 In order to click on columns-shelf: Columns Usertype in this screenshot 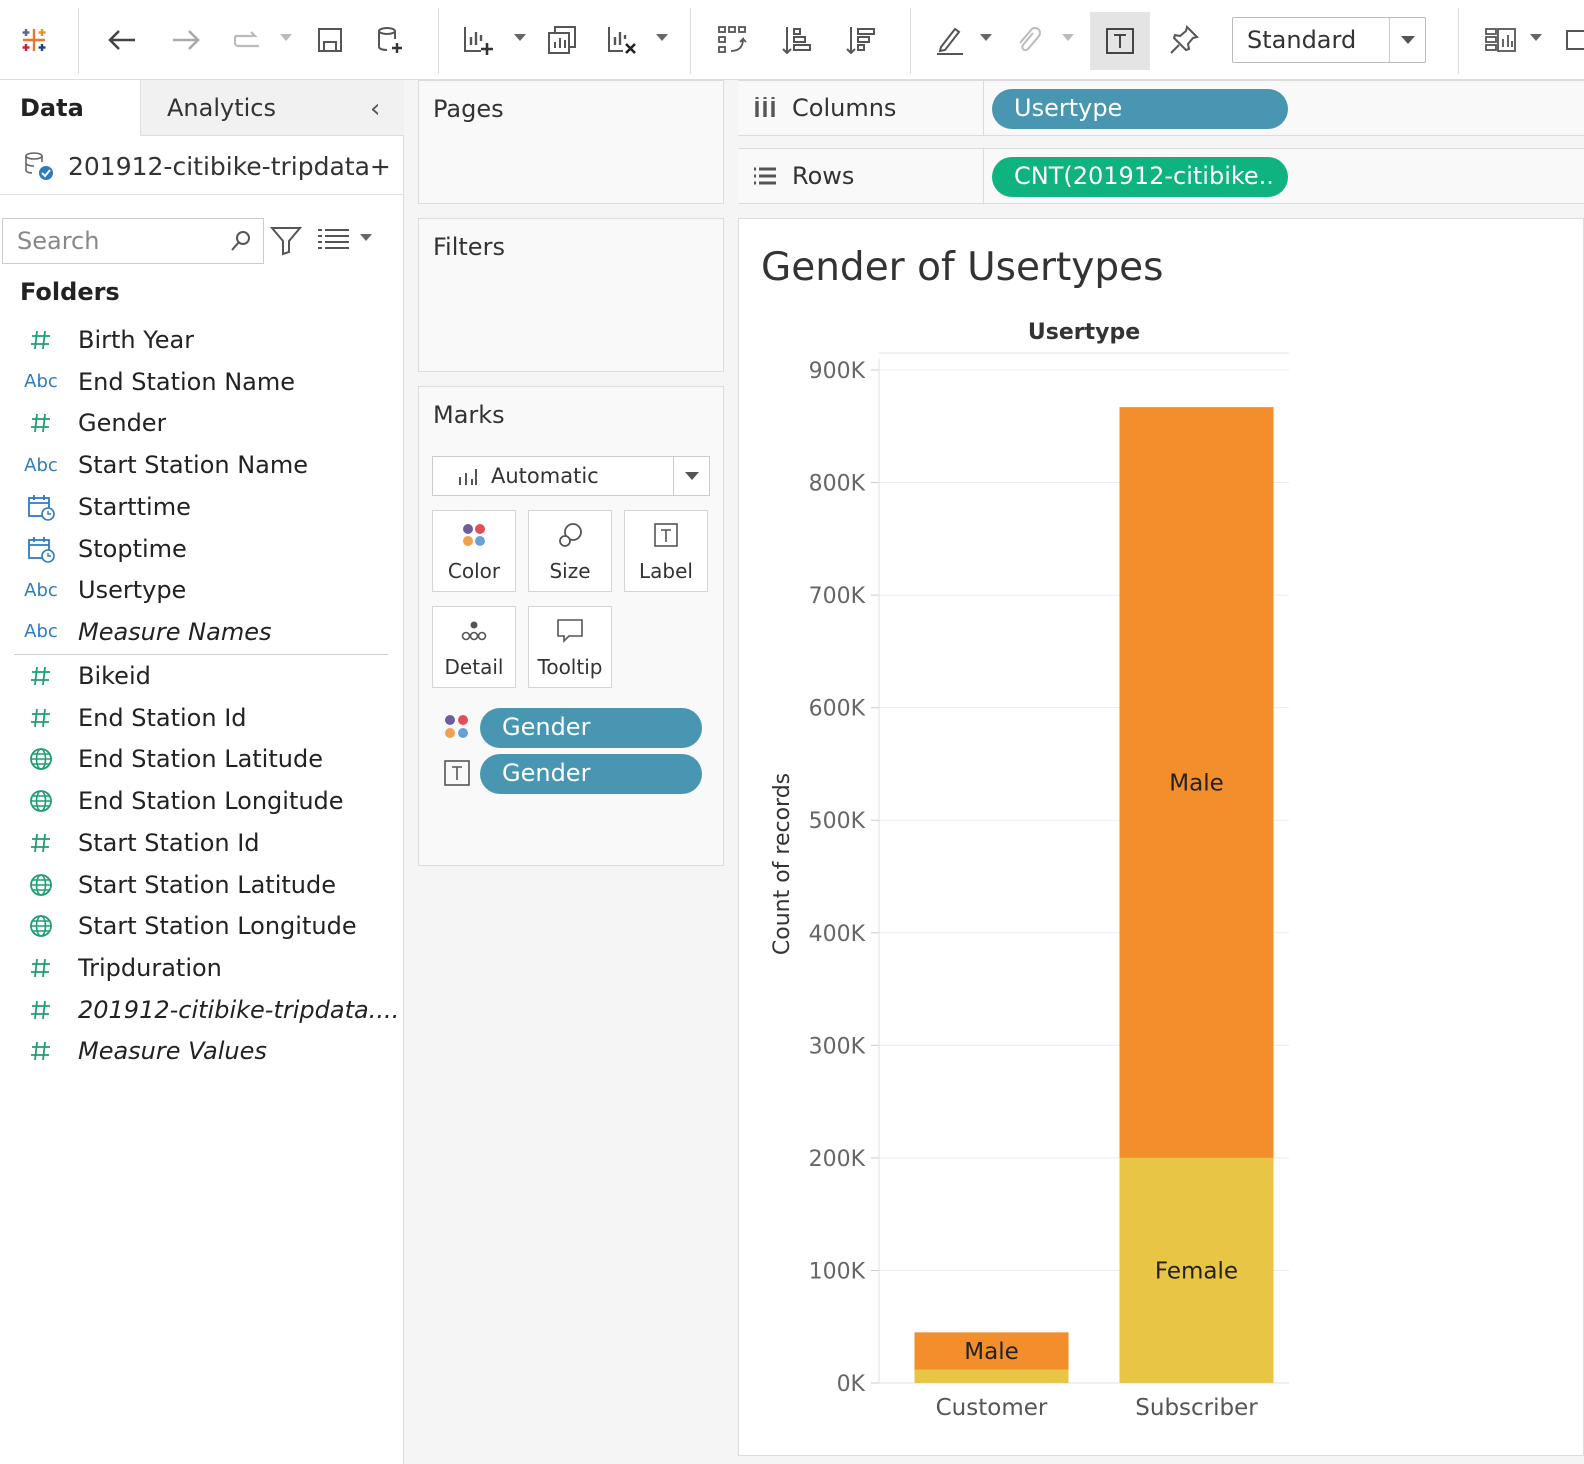, I will do `click(1161, 108)`.